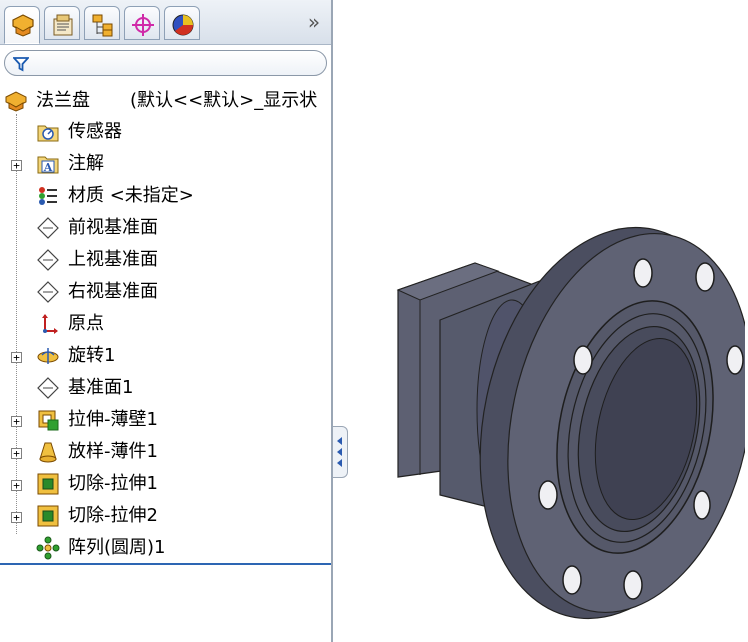  I want to click on rollback-bar, so click(165, 564).